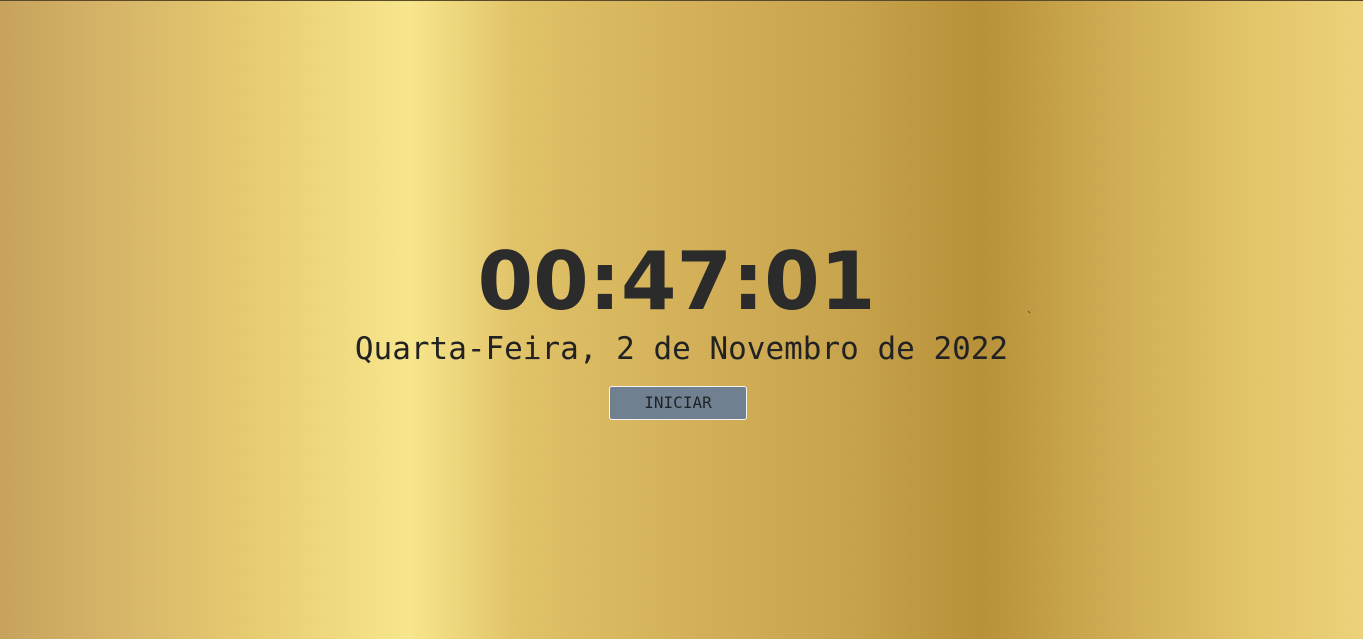  What do you see at coordinates (681, 0) in the screenshot?
I see `top-border` at bounding box center [681, 0].